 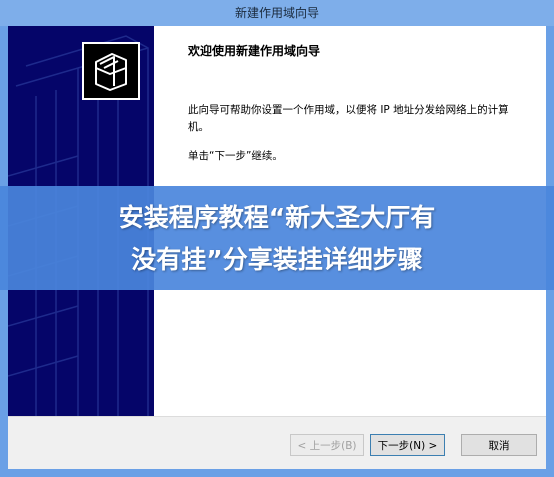 What do you see at coordinates (407, 445) in the screenshot?
I see `next-button: 下一步(N) >` at bounding box center [407, 445].